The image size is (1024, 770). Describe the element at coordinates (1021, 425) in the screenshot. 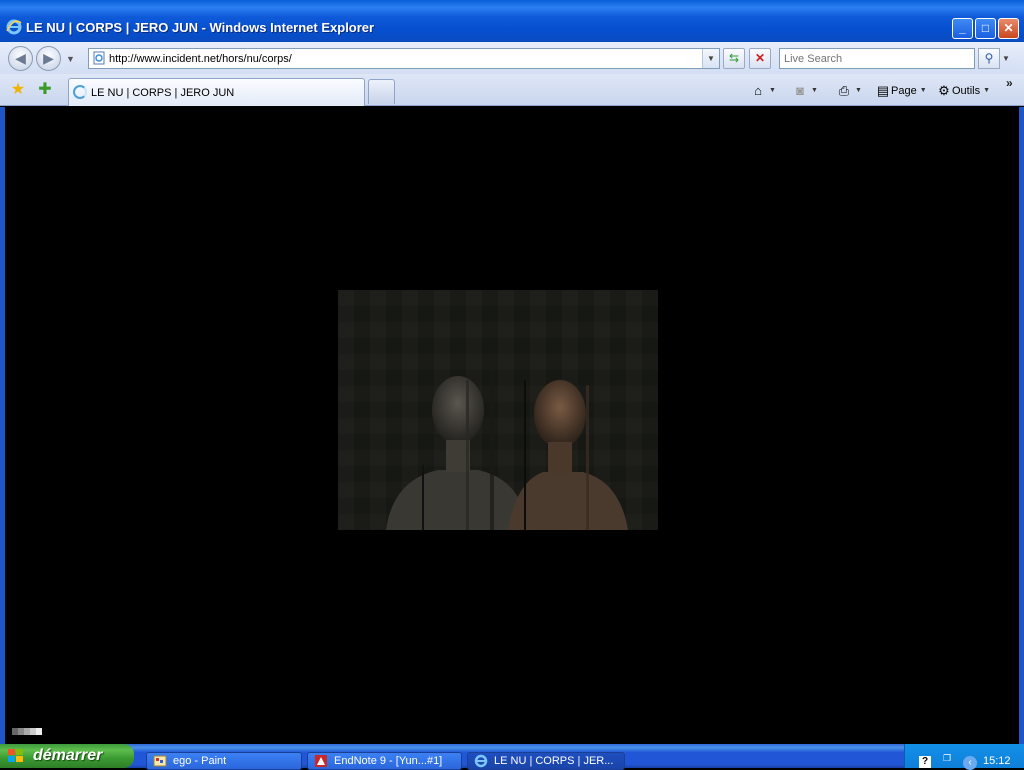

I see `window-frame-right` at that location.